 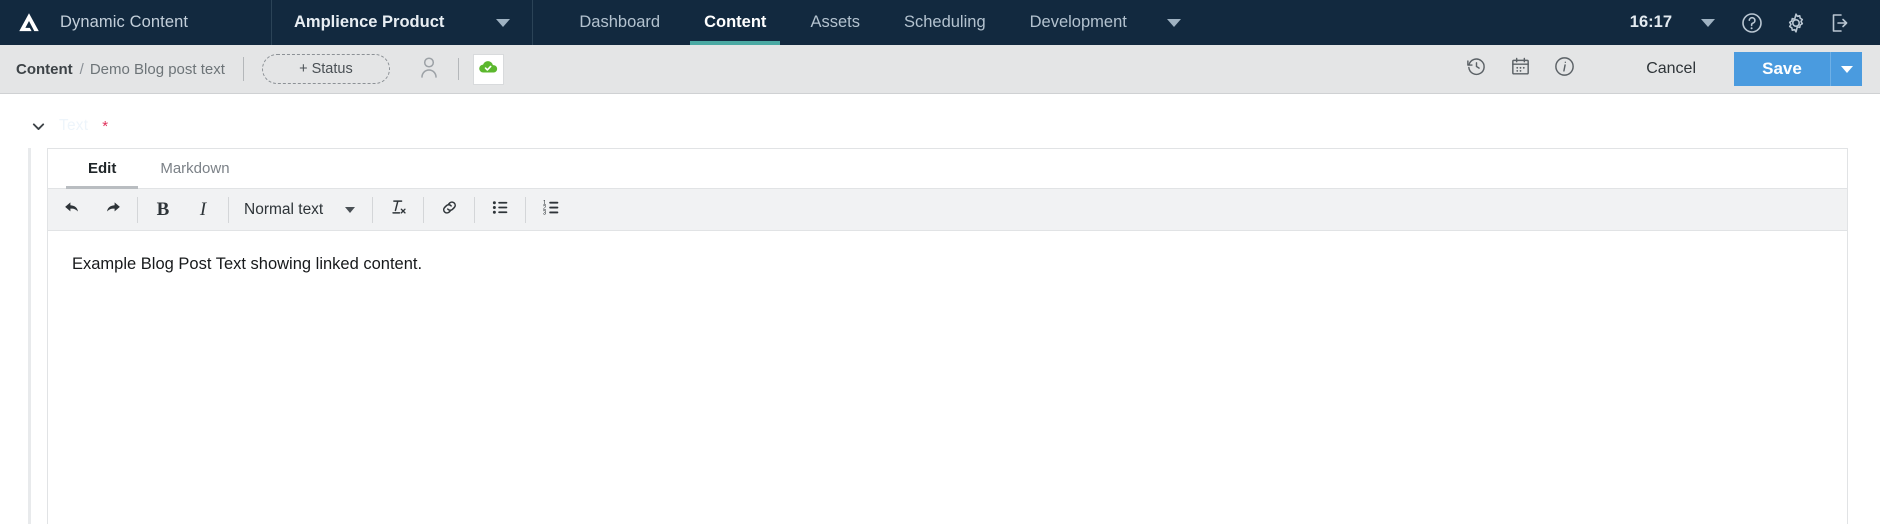 What do you see at coordinates (940, 126) in the screenshot?
I see `field-header-text: Text *` at bounding box center [940, 126].